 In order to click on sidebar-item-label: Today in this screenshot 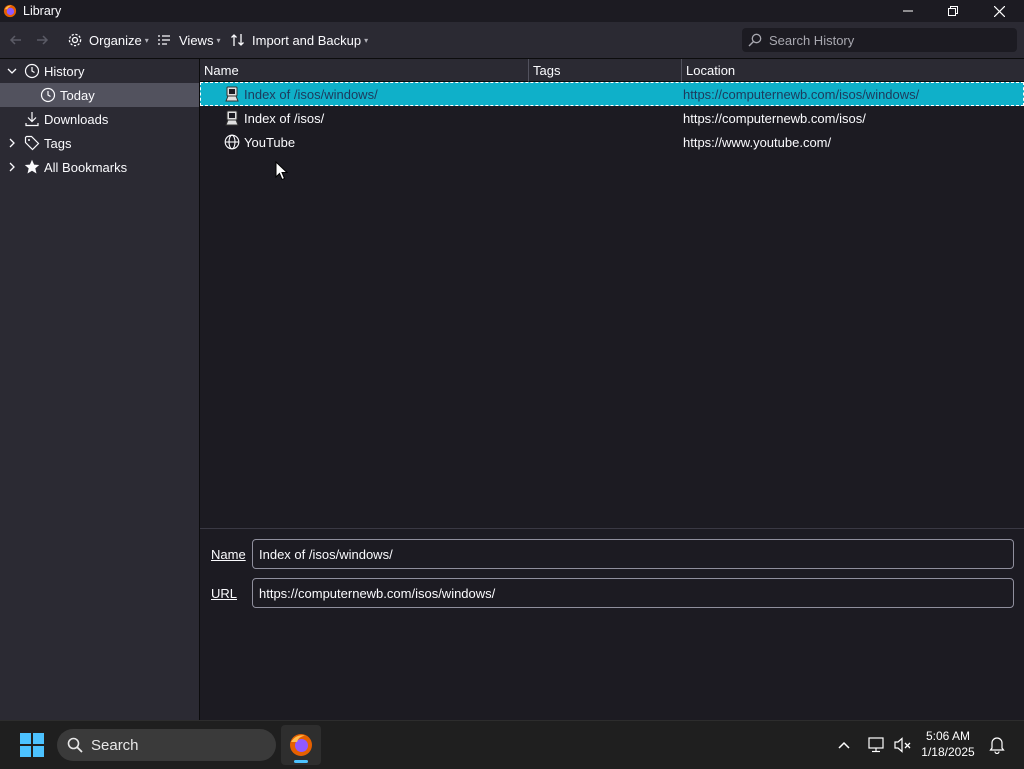, I will do `click(77, 95)`.